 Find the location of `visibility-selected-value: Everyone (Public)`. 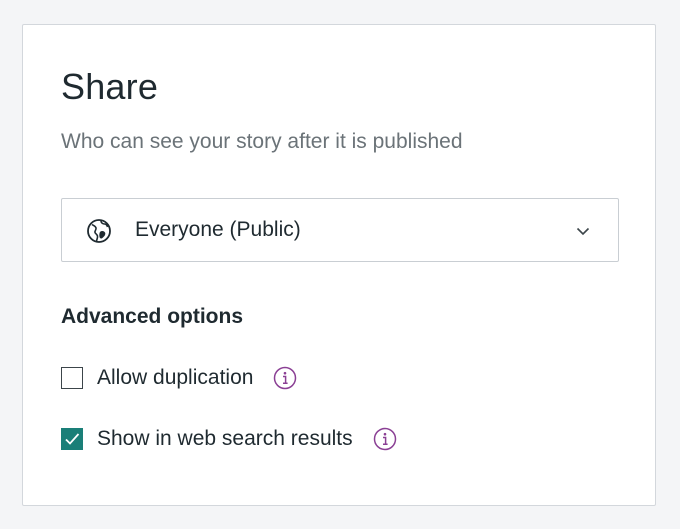

visibility-selected-value: Everyone (Public) is located at coordinates (218, 229).